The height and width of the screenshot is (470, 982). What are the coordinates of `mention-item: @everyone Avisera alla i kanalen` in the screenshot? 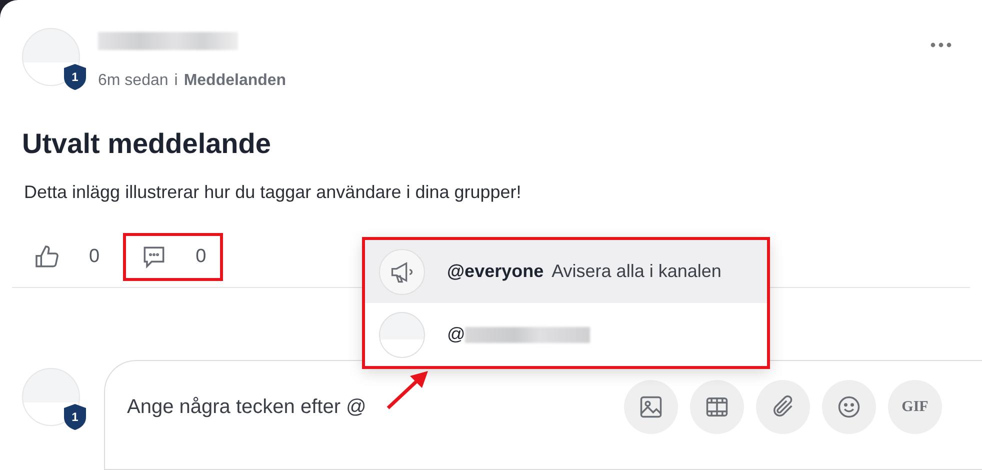 It's located at (566, 271).